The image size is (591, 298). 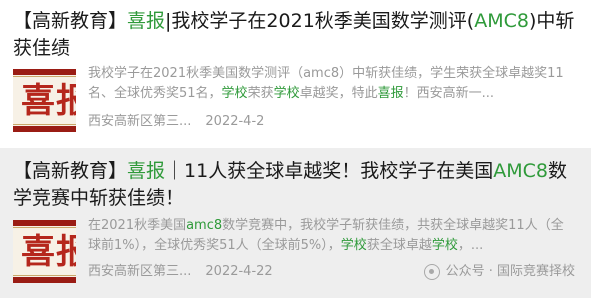 What do you see at coordinates (239, 271) in the screenshot?
I see `article-date: 2022-4-22` at bounding box center [239, 271].